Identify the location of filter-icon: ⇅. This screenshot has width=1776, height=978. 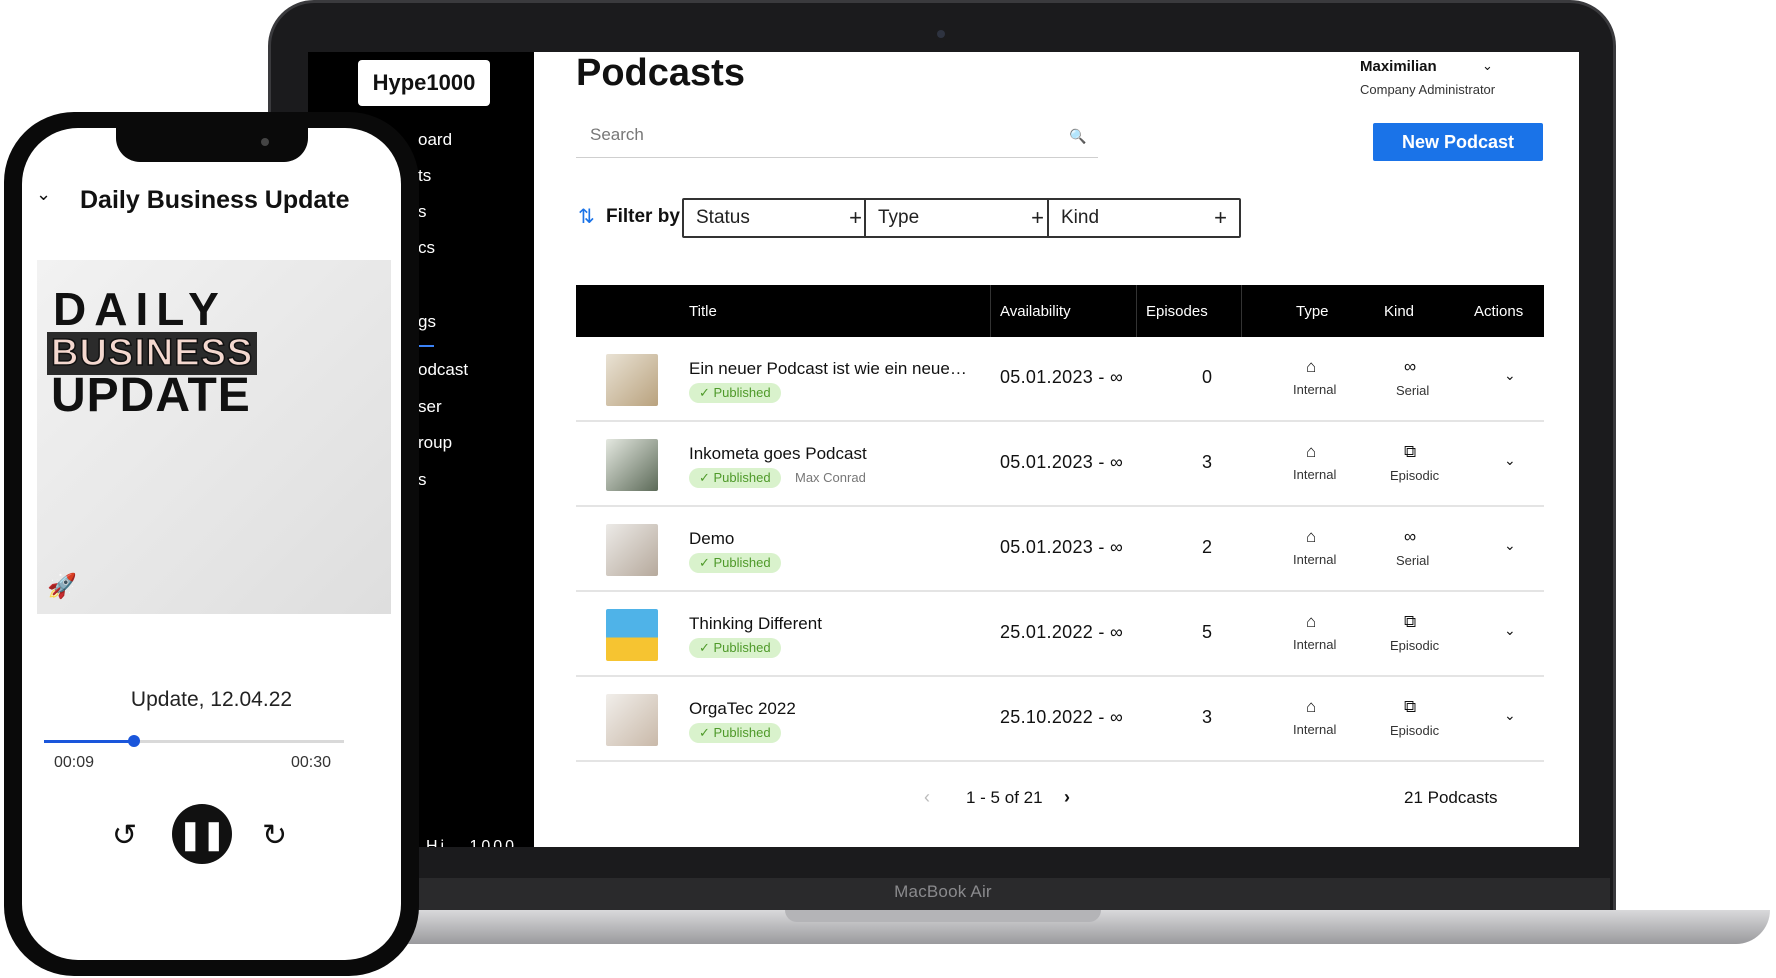
(586, 217).